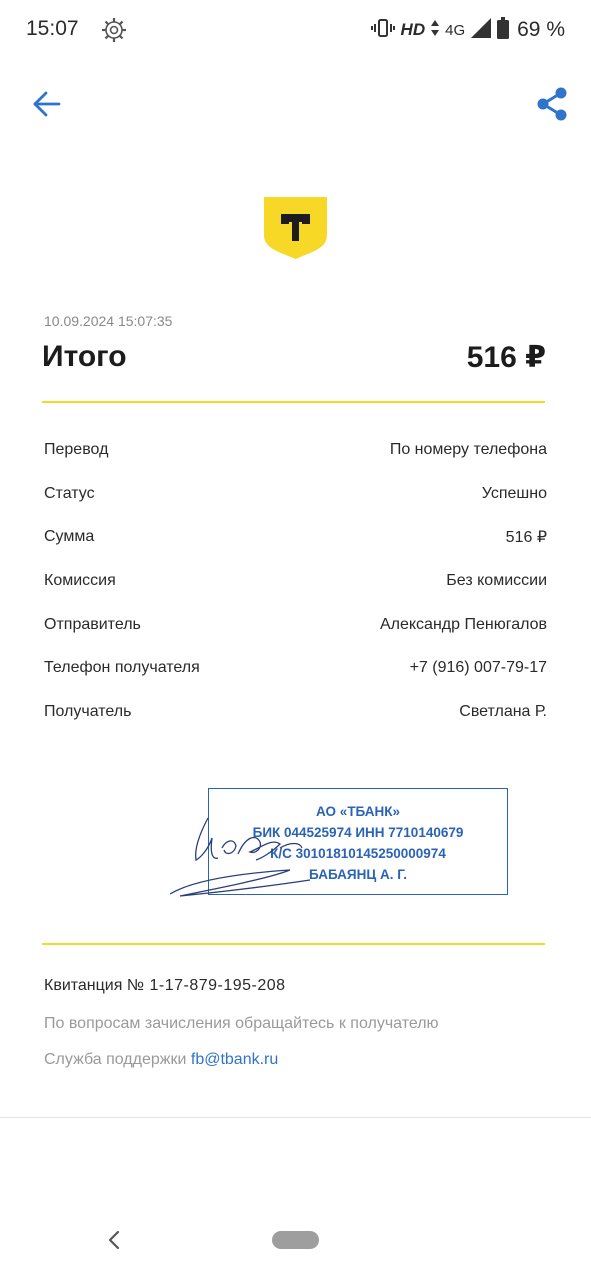 The width and height of the screenshot is (591, 1280). What do you see at coordinates (295, 712) in the screenshot?
I see `detail-row-recipient: Получатель Светлана Р.` at bounding box center [295, 712].